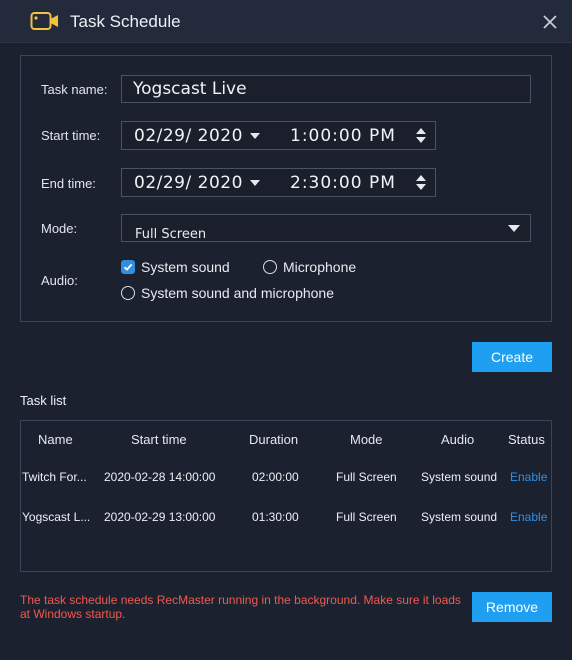  I want to click on column-header-start-time: Start time, so click(159, 439).